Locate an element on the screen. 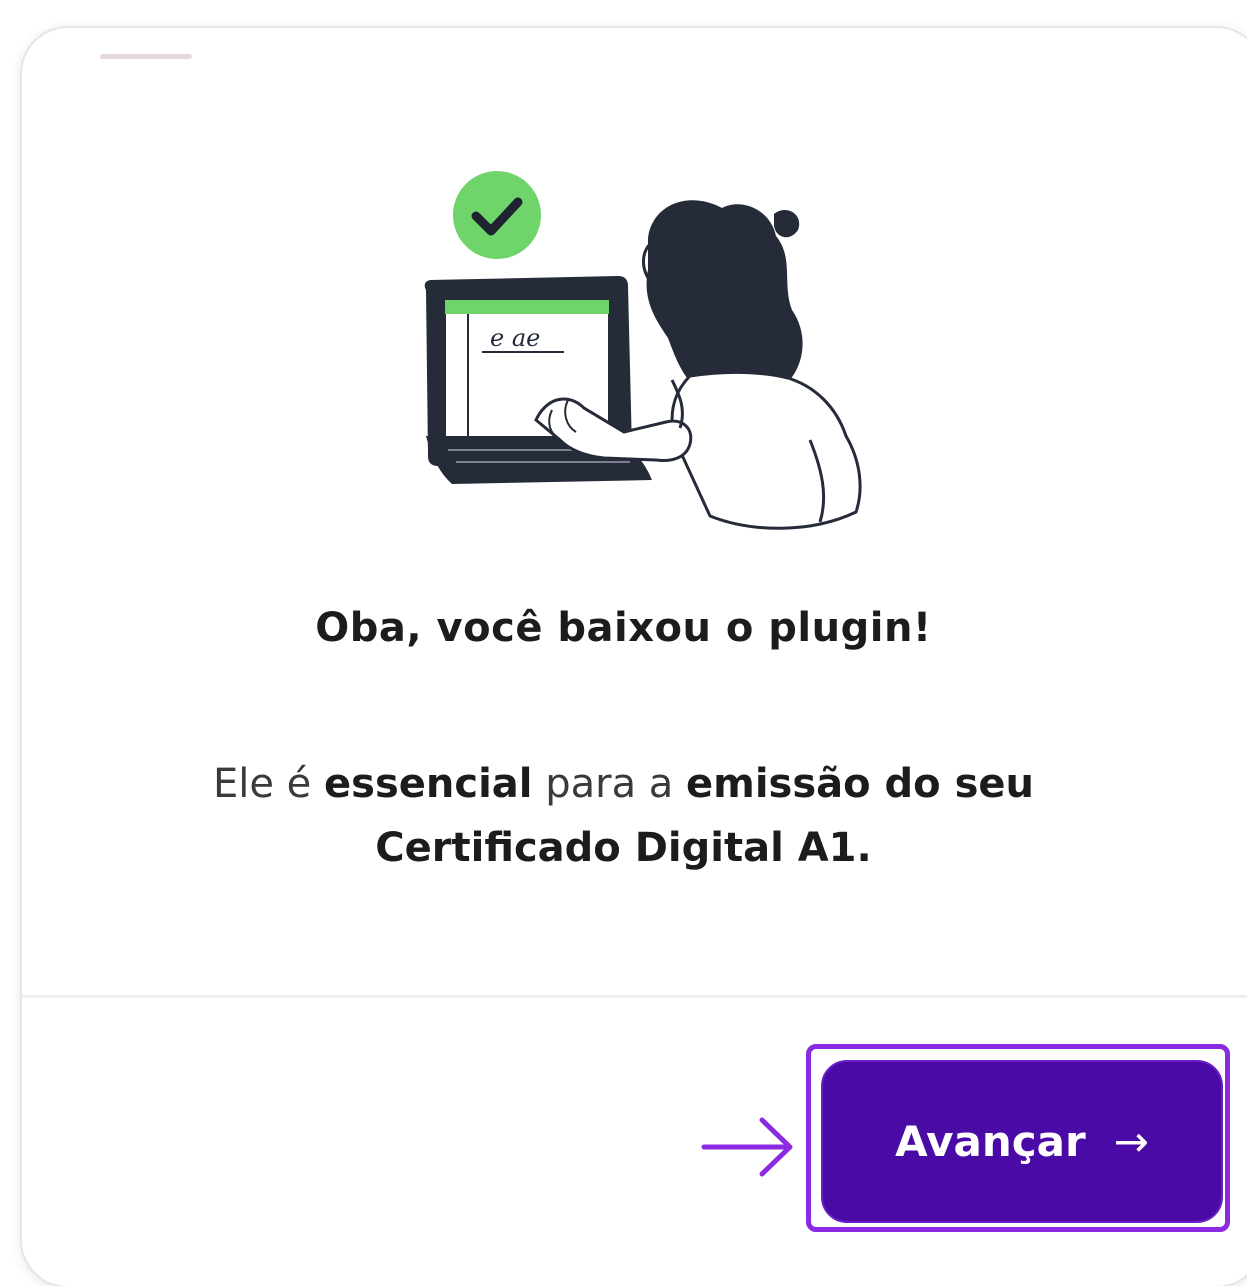 The image size is (1247, 1286). desc-text-1: Ele é is located at coordinates (268, 784).